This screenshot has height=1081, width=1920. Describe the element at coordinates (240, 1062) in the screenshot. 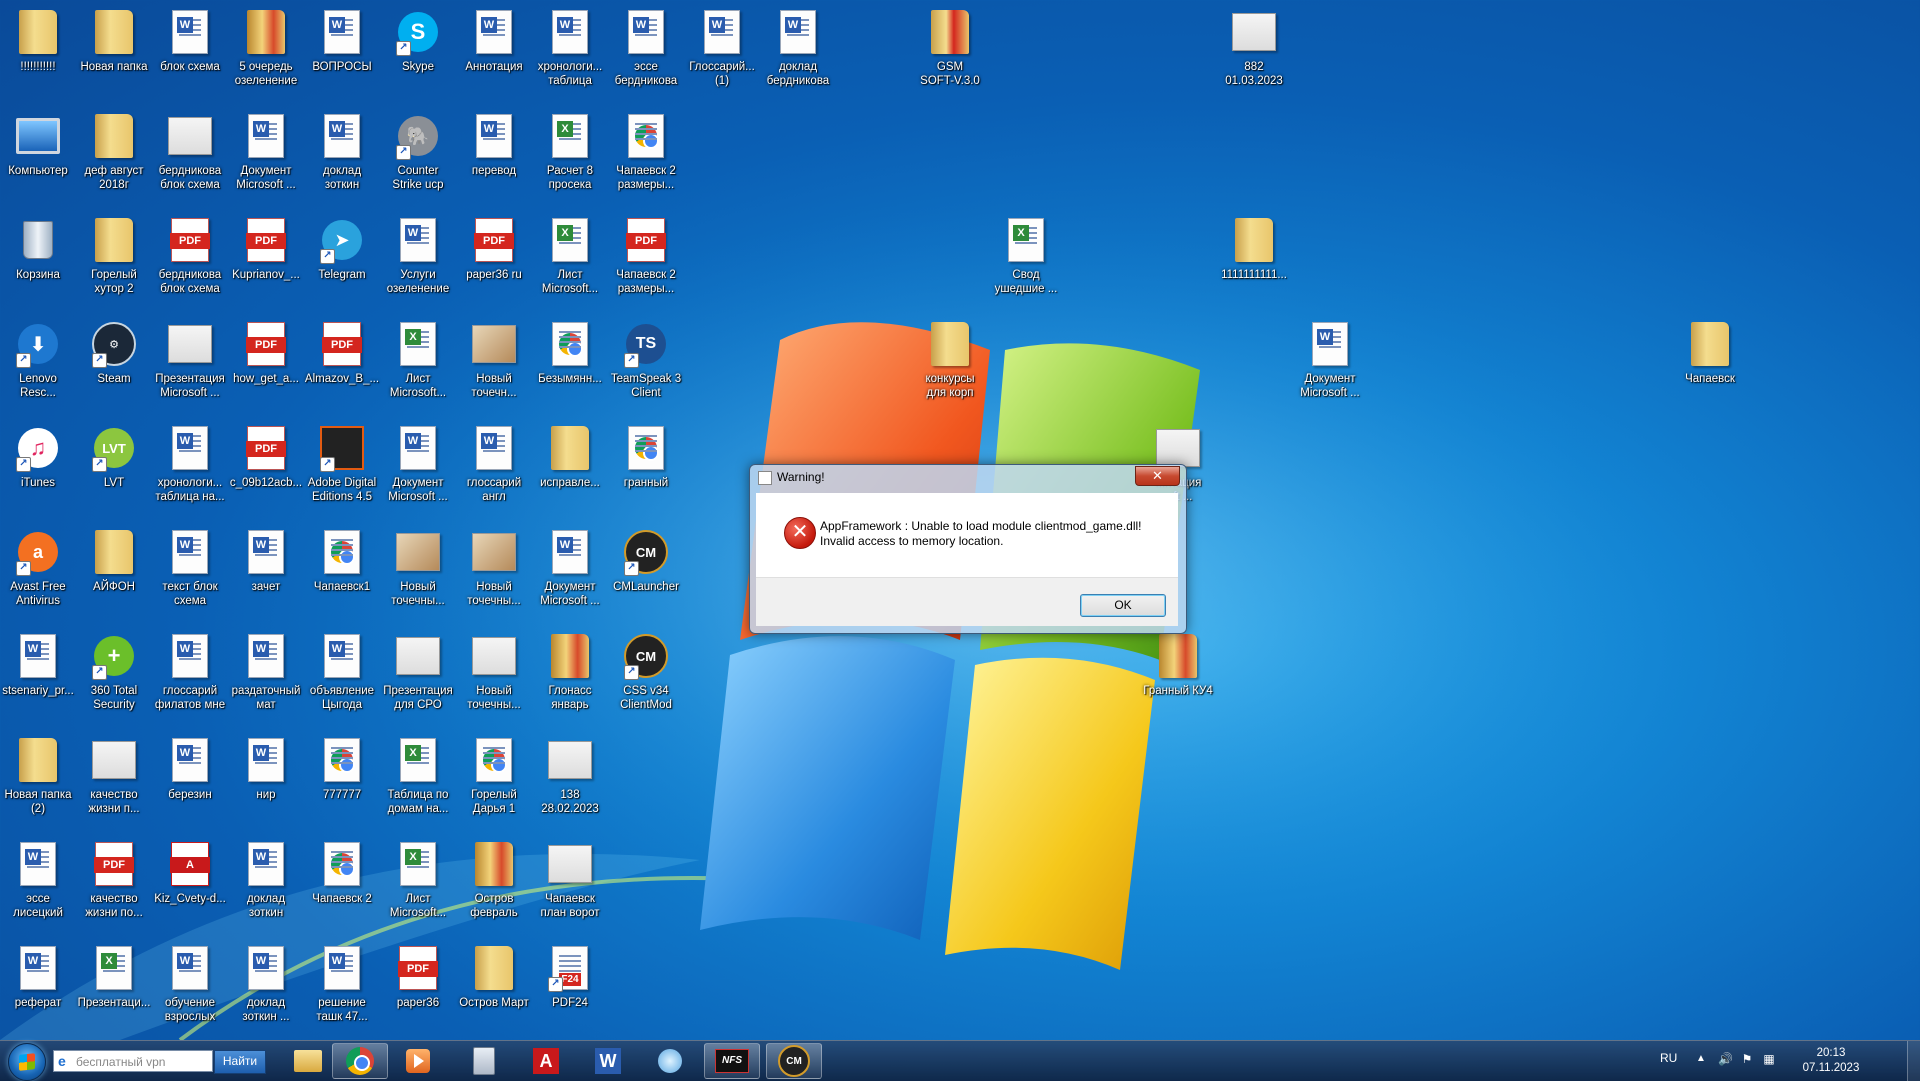

I see `search-button: Найти` at that location.